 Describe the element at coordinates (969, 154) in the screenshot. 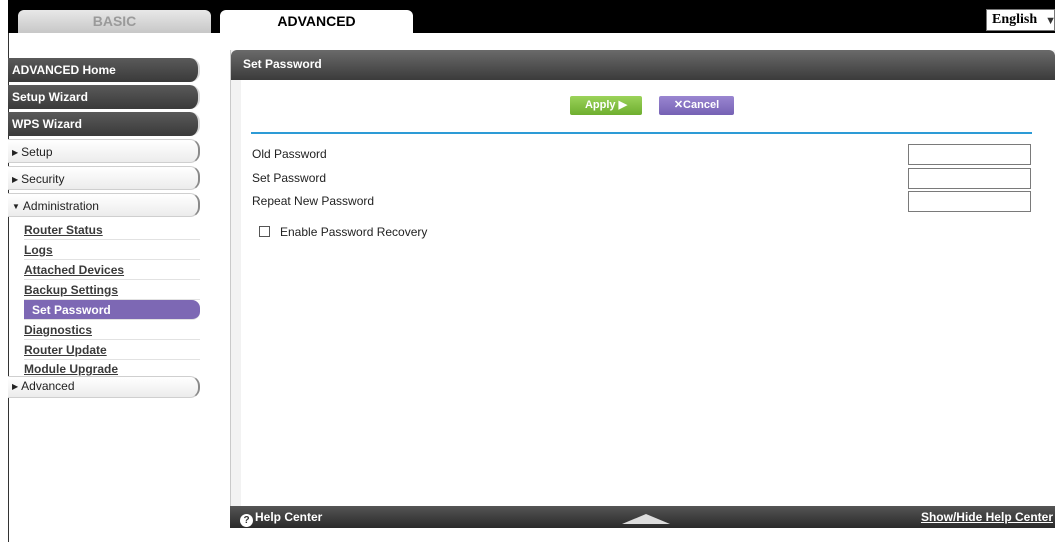

I see `old-password-field` at that location.